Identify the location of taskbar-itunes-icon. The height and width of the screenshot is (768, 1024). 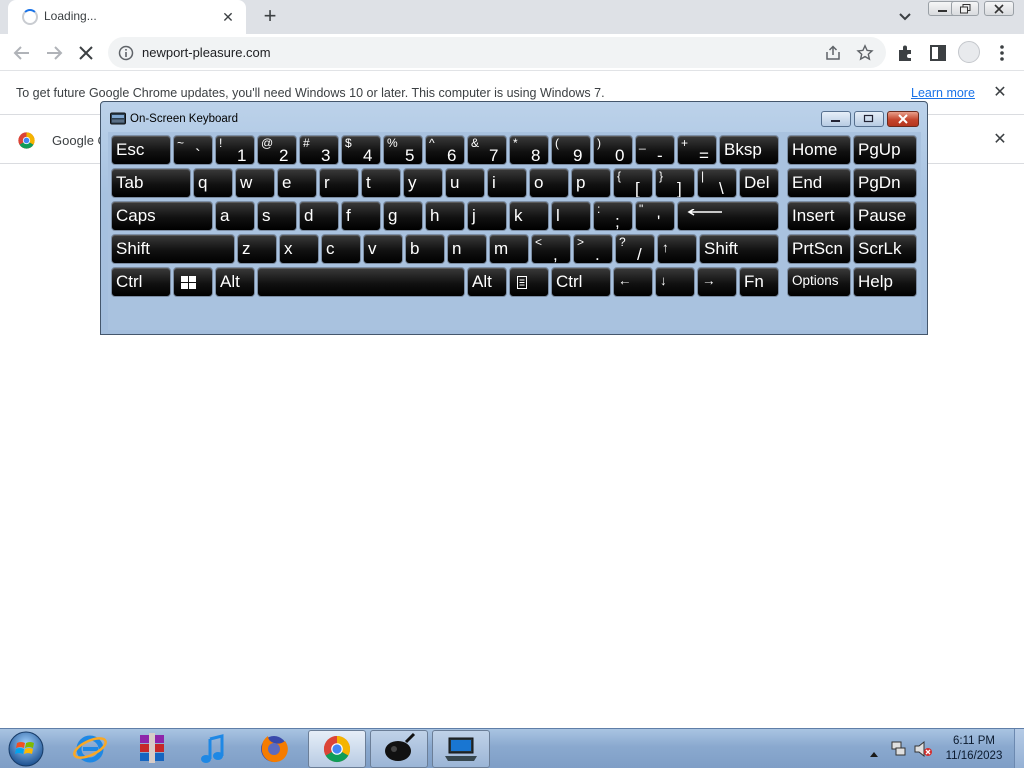
(214, 749).